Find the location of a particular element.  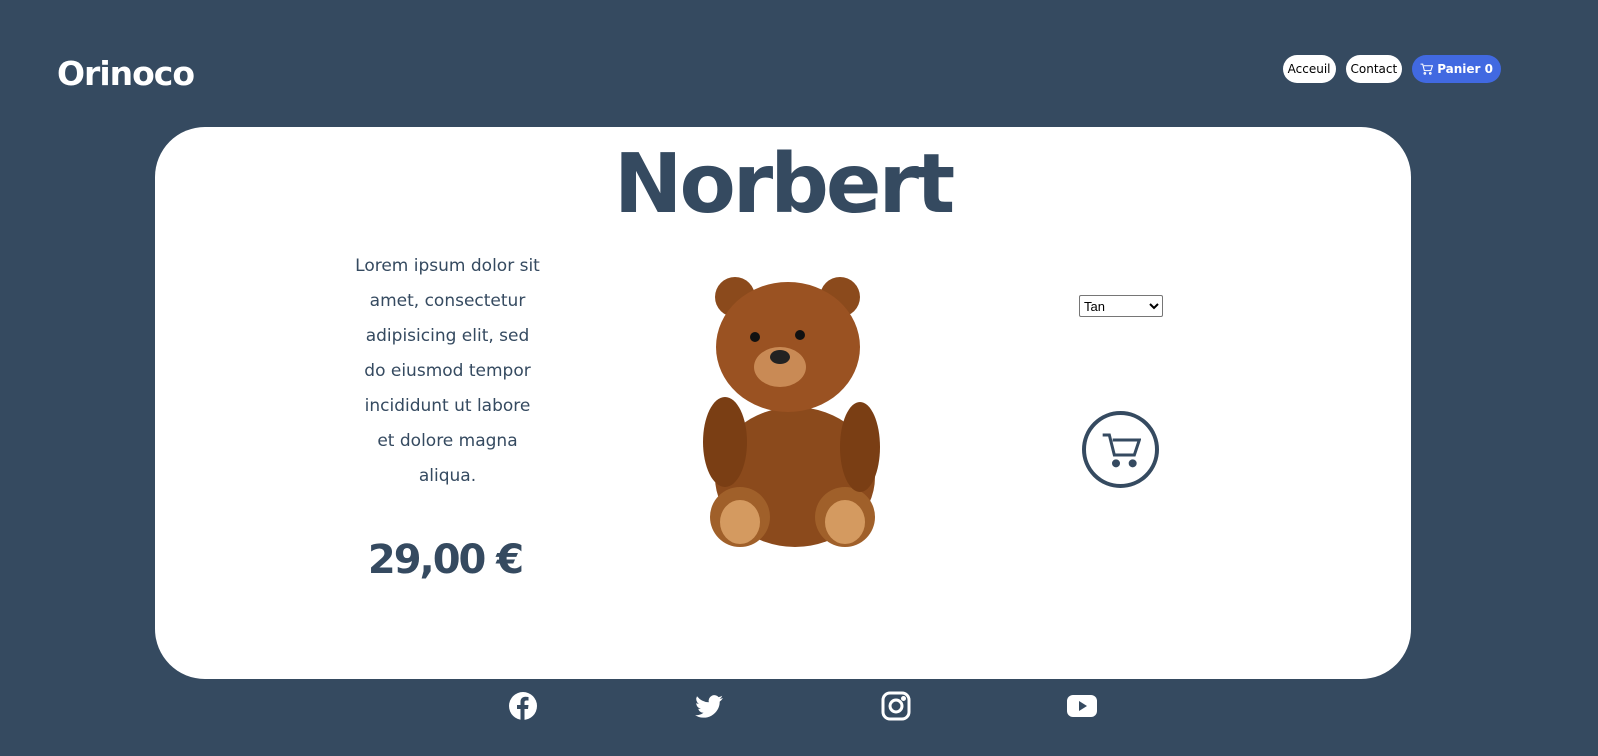

nav-cart-link: Panier 0 is located at coordinates (1456, 69).